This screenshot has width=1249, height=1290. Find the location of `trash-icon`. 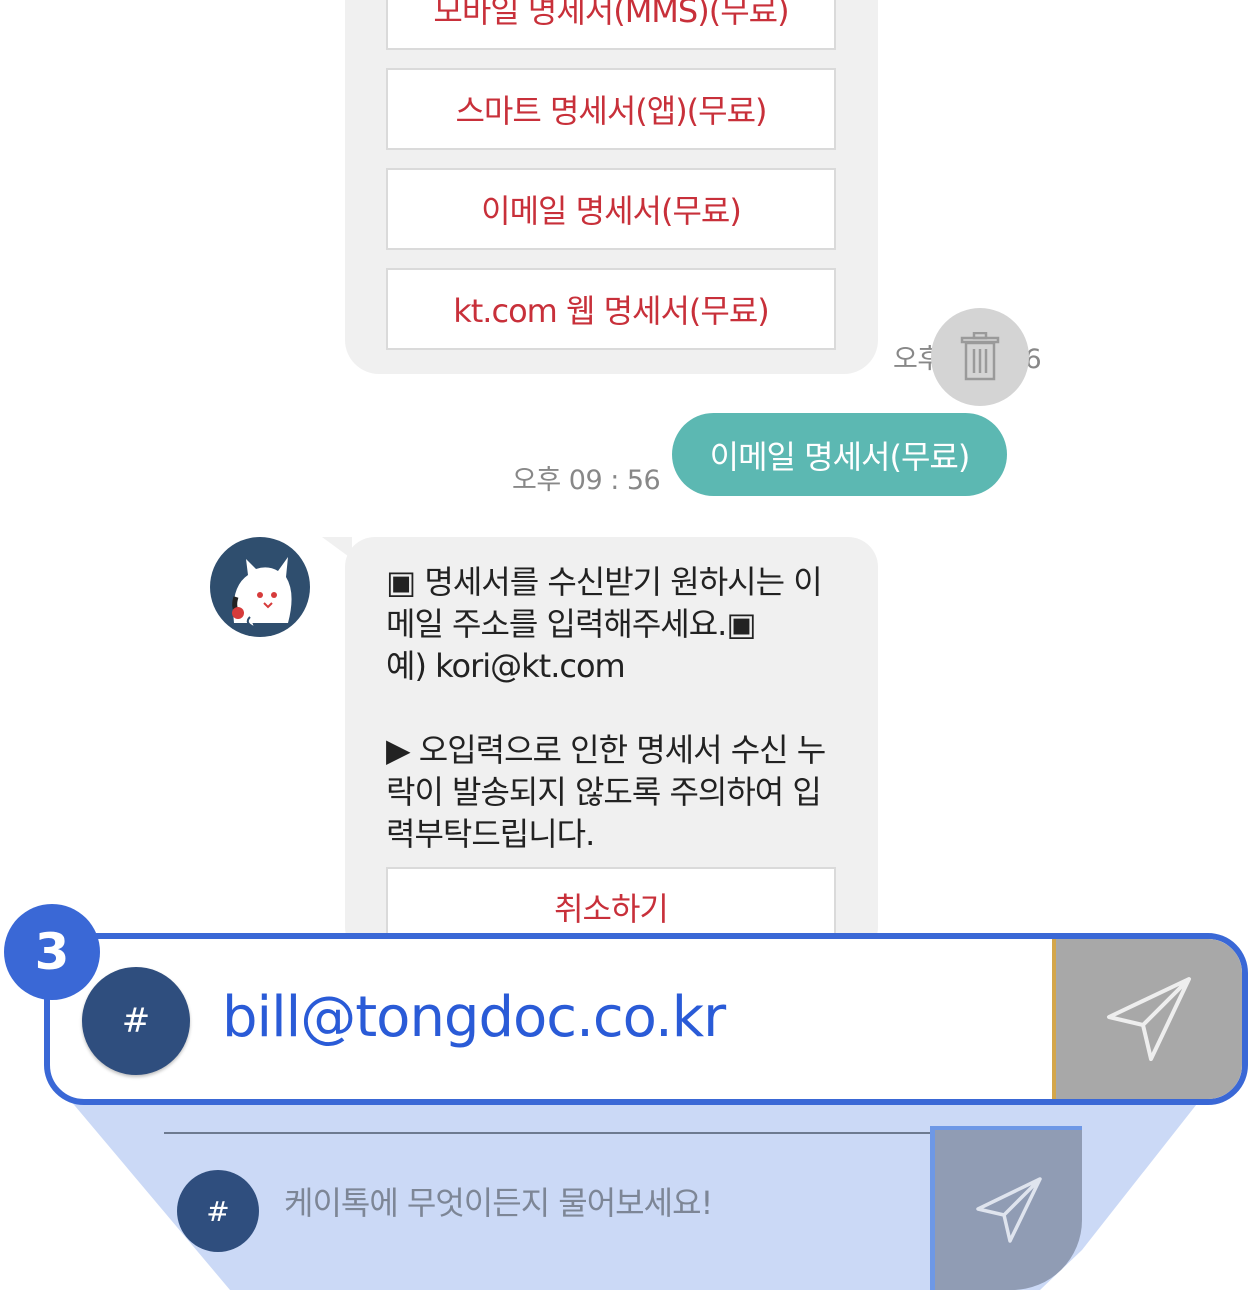

trash-icon is located at coordinates (980, 356).